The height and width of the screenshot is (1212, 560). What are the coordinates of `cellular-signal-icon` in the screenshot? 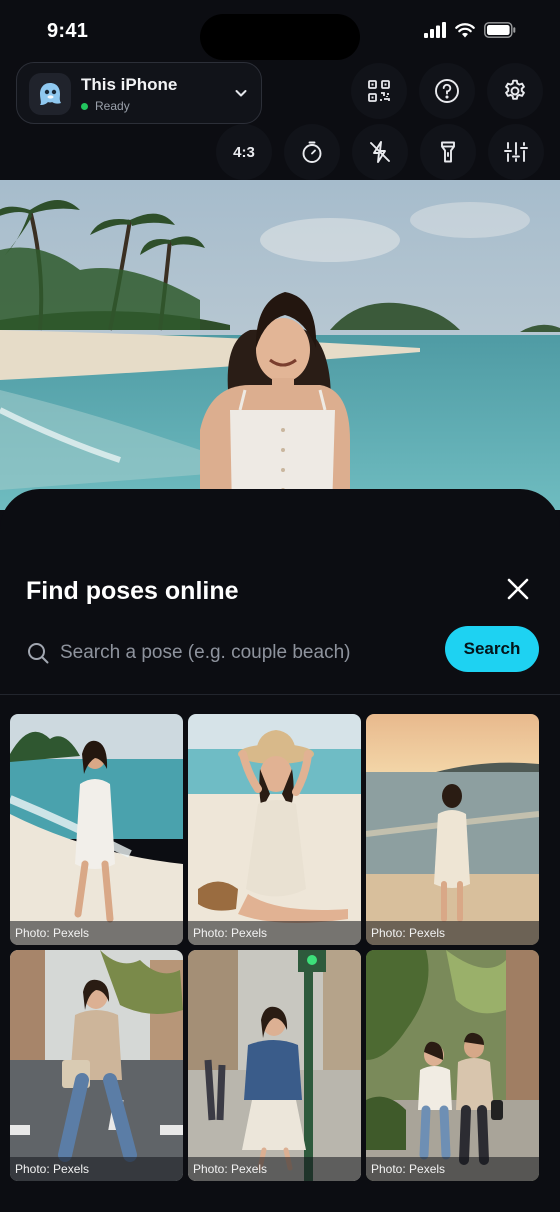 It's located at (435, 30).